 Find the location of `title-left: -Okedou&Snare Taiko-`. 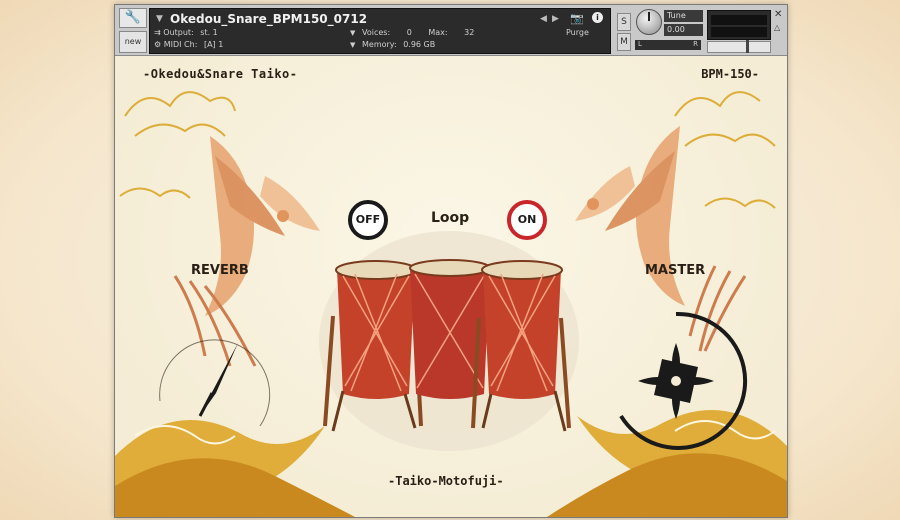

title-left: -Okedou&Snare Taiko- is located at coordinates (220, 74).